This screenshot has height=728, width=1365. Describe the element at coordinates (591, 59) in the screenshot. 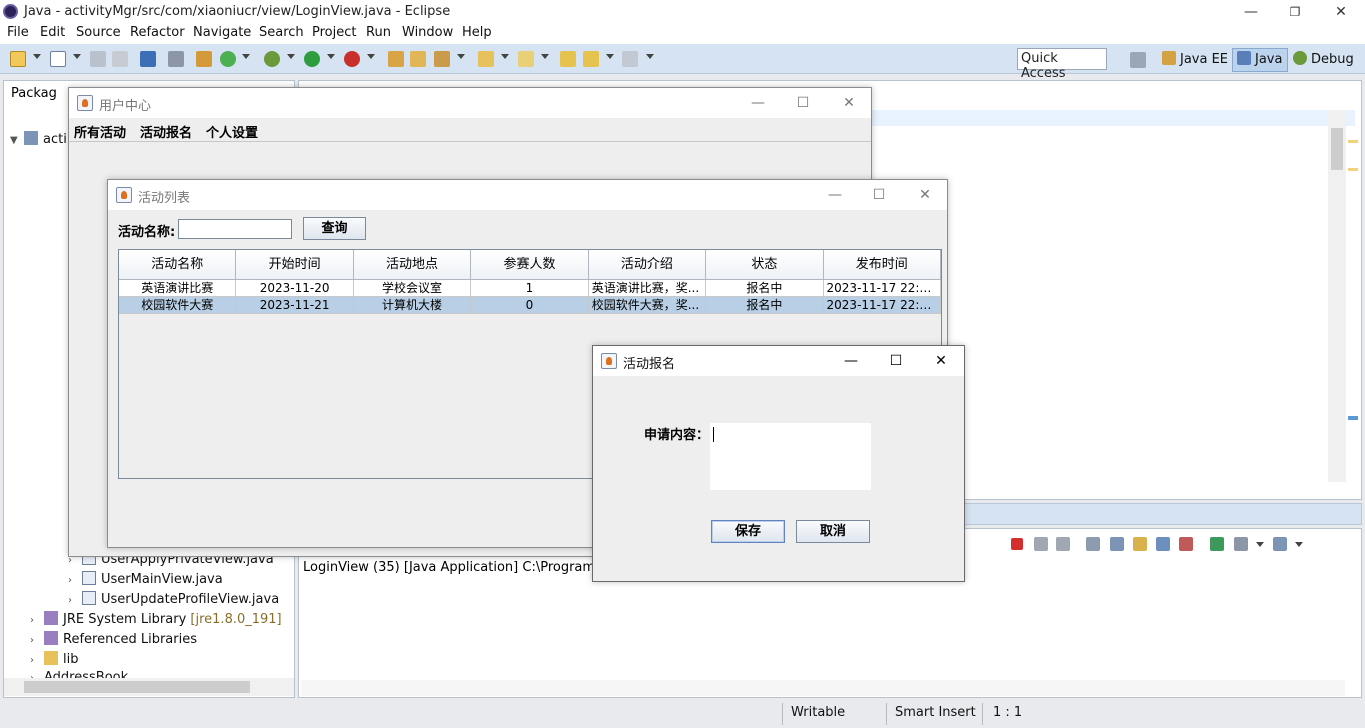

I see `back-arrow-icon` at that location.